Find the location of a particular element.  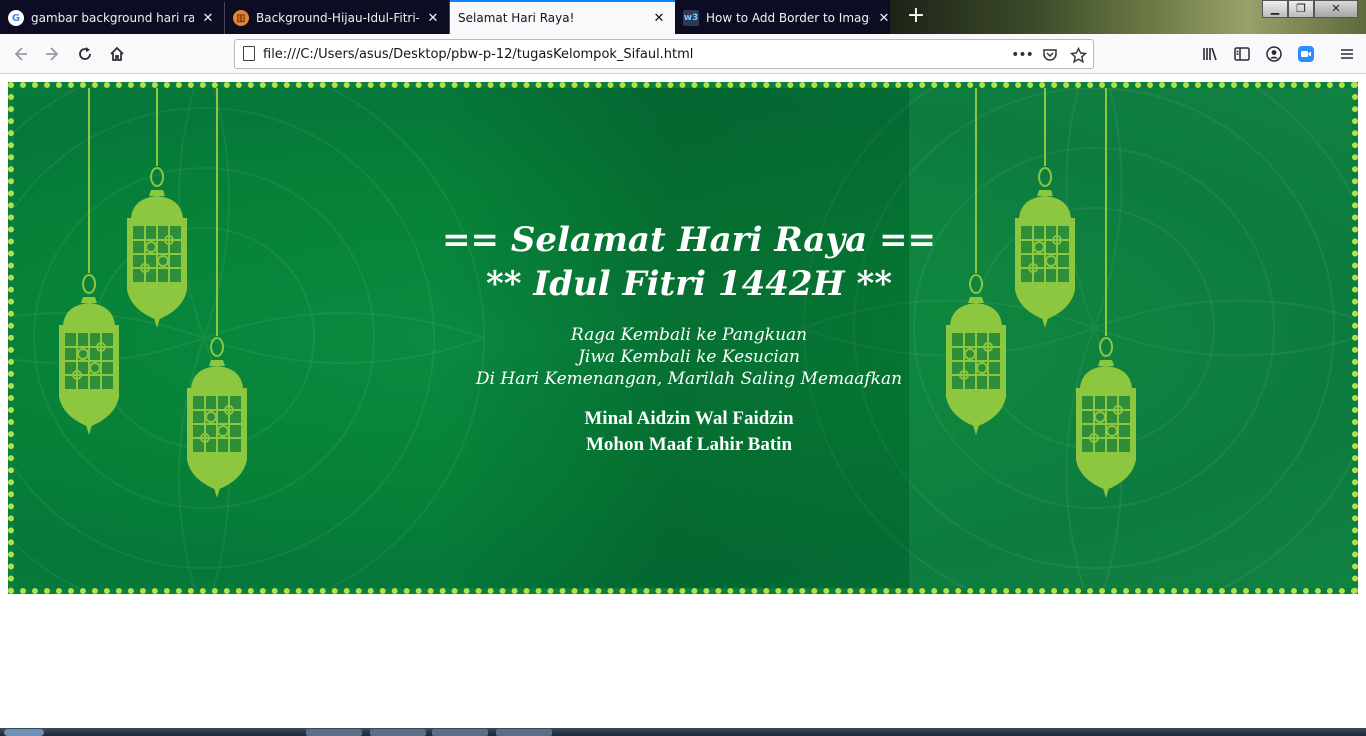

menu-icon is located at coordinates (1347, 54).